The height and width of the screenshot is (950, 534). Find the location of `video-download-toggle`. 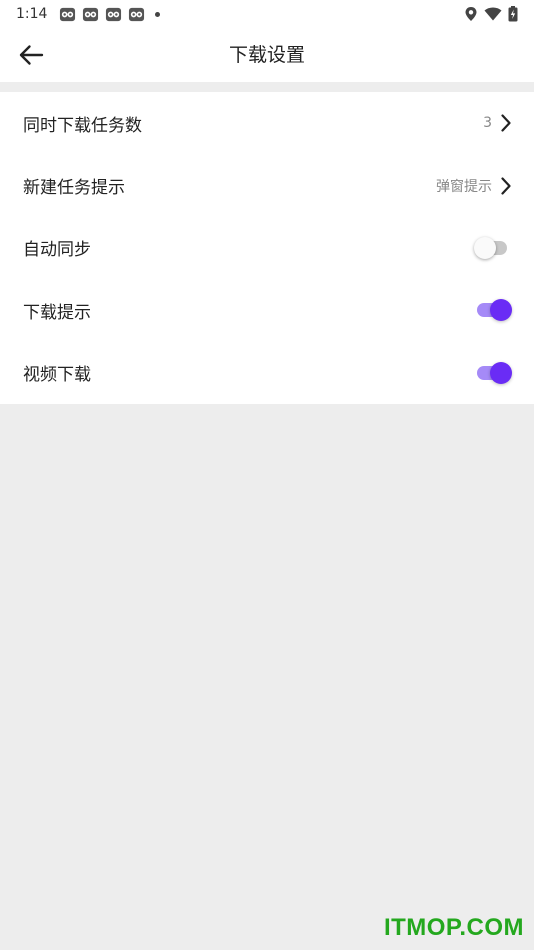

video-download-toggle is located at coordinates (494, 373).